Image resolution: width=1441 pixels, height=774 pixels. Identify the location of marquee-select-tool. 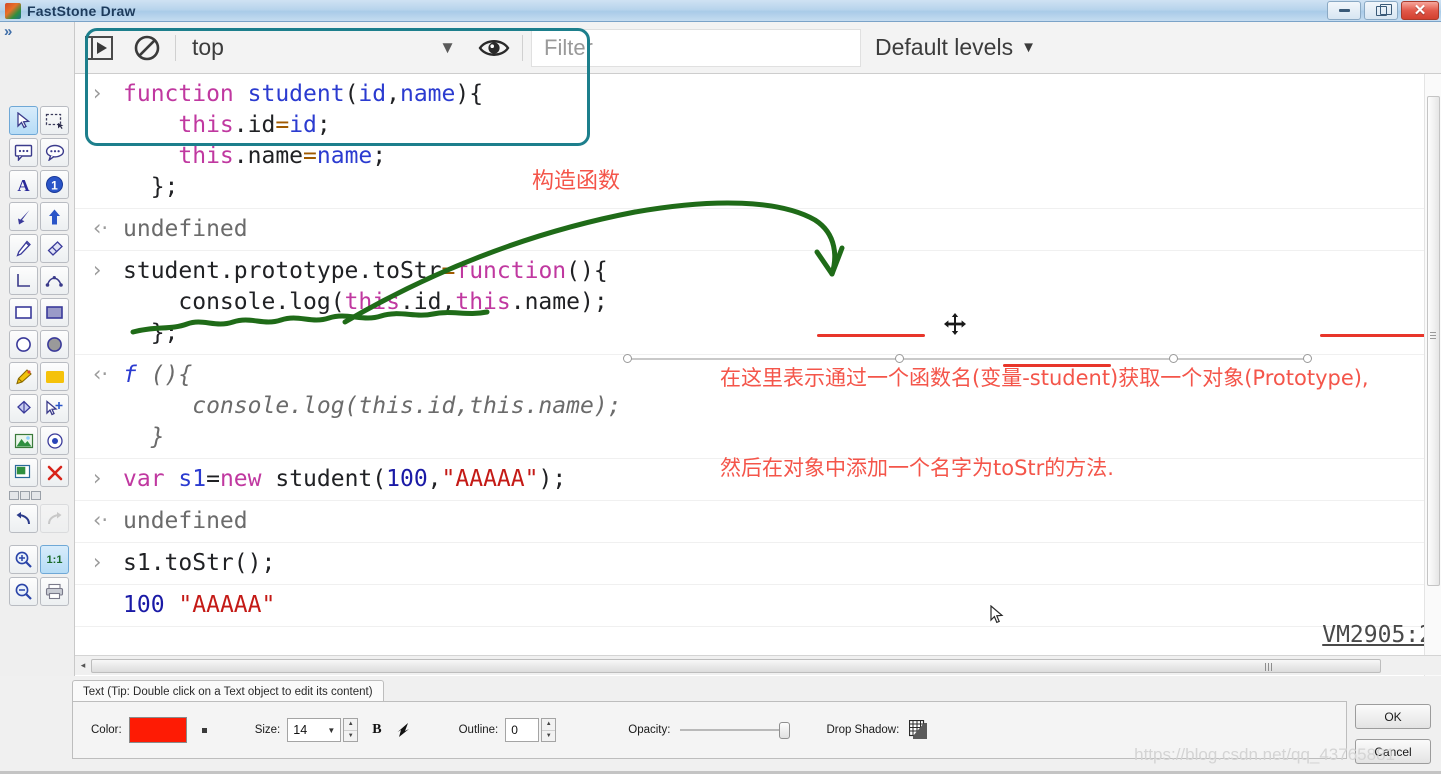
(54, 120).